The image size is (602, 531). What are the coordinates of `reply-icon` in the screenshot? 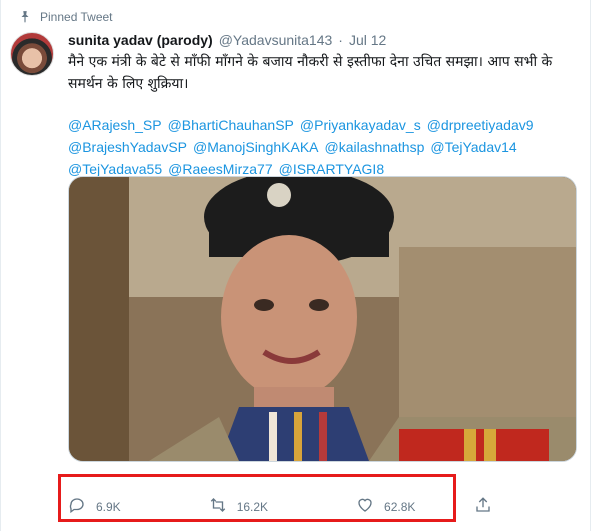 It's located at (77, 506).